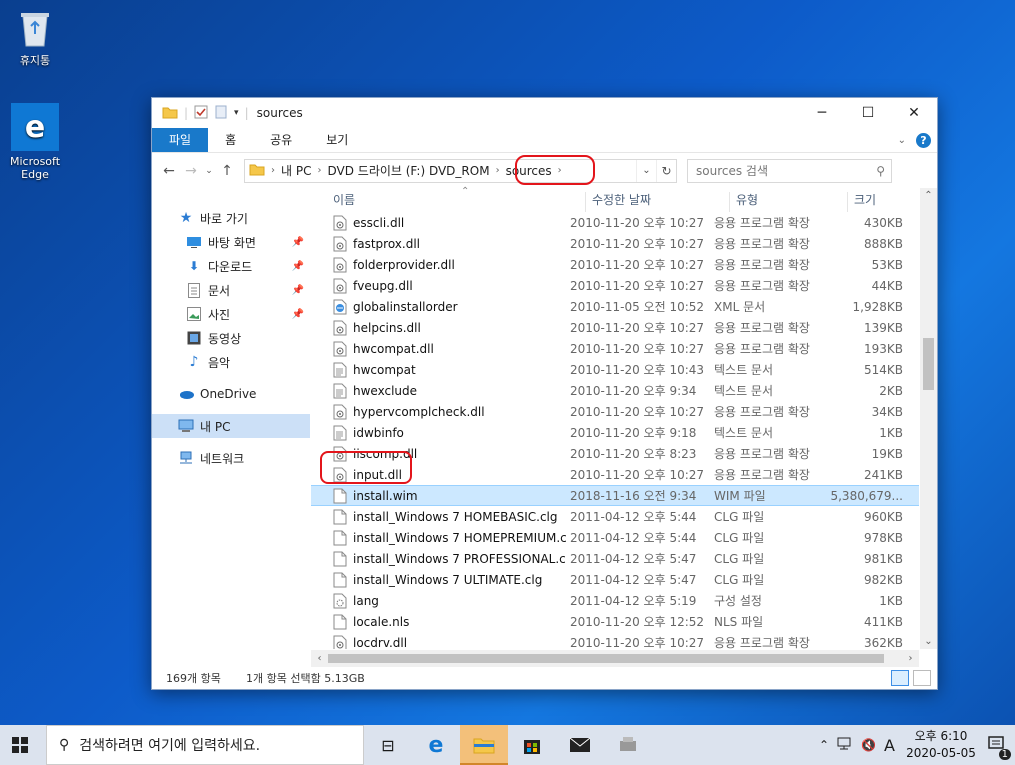 The width and height of the screenshot is (1015, 765). What do you see at coordinates (279, 113) in the screenshot?
I see `window-title: sources` at bounding box center [279, 113].